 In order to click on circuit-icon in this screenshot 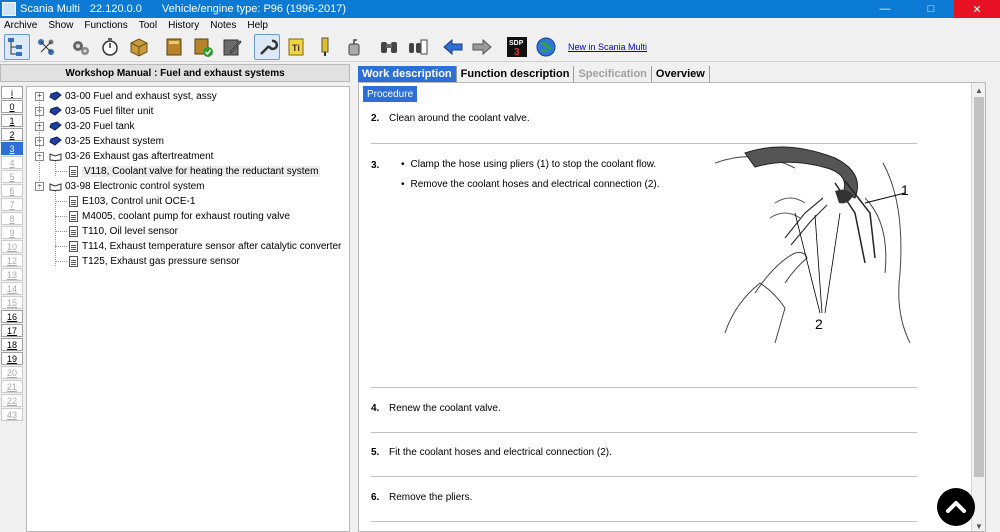, I will do `click(46, 46)`.